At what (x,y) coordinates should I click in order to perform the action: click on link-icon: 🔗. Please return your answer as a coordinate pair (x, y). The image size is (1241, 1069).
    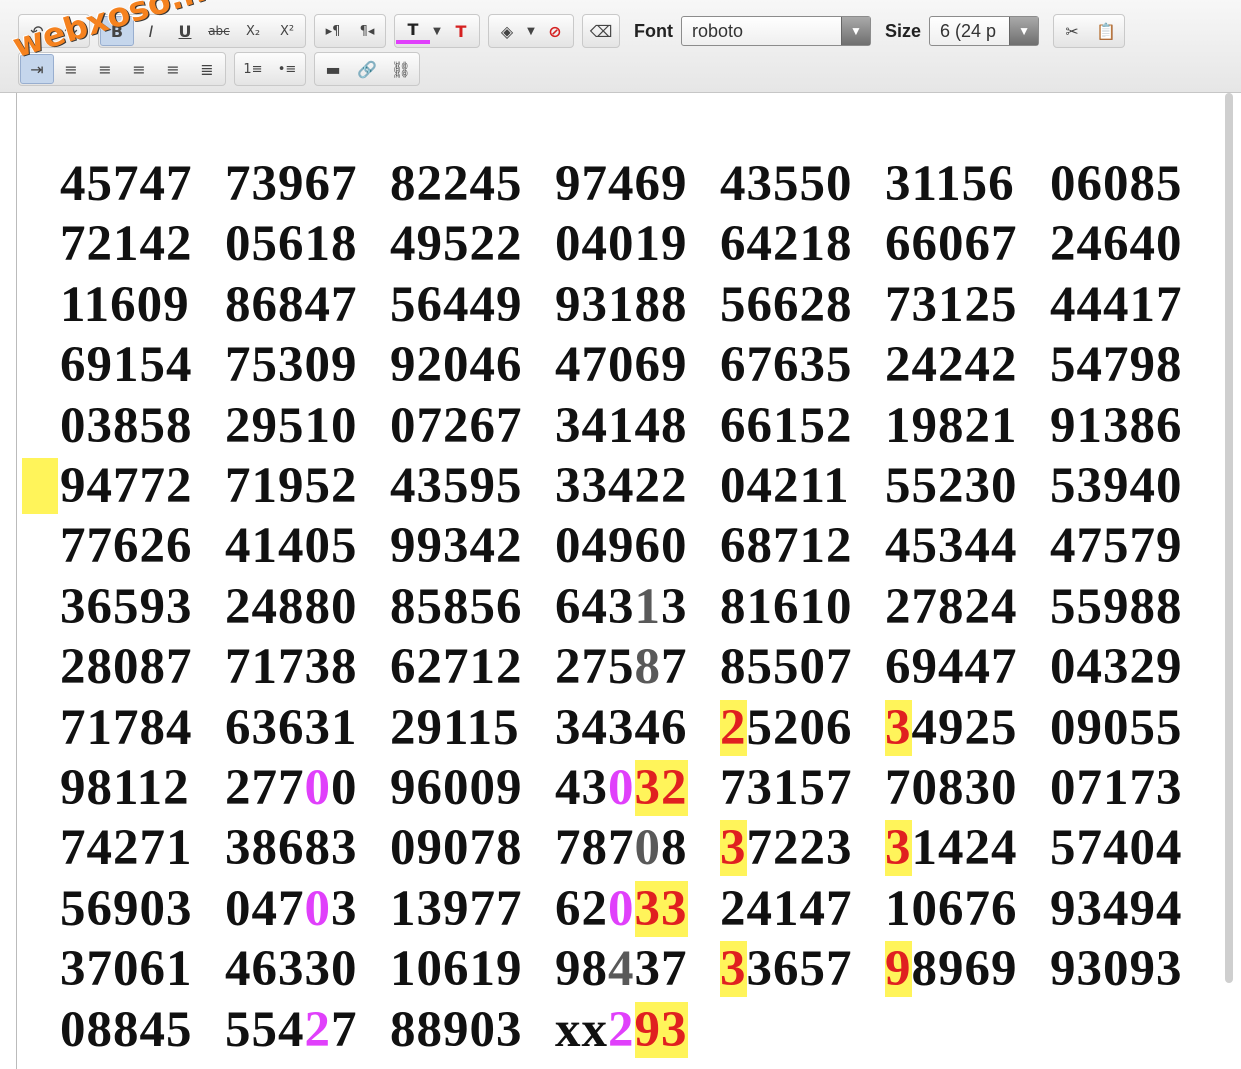
    Looking at the image, I should click on (367, 69).